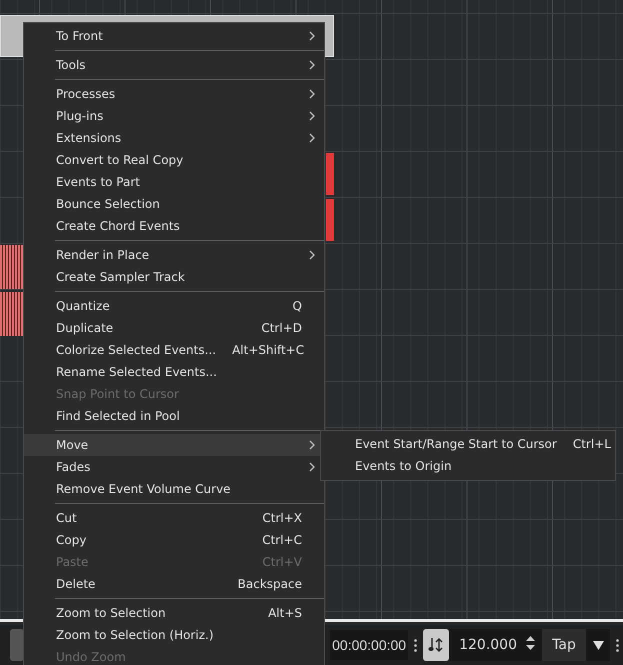  What do you see at coordinates (495, 645) in the screenshot?
I see `tempo-field: 120.000` at bounding box center [495, 645].